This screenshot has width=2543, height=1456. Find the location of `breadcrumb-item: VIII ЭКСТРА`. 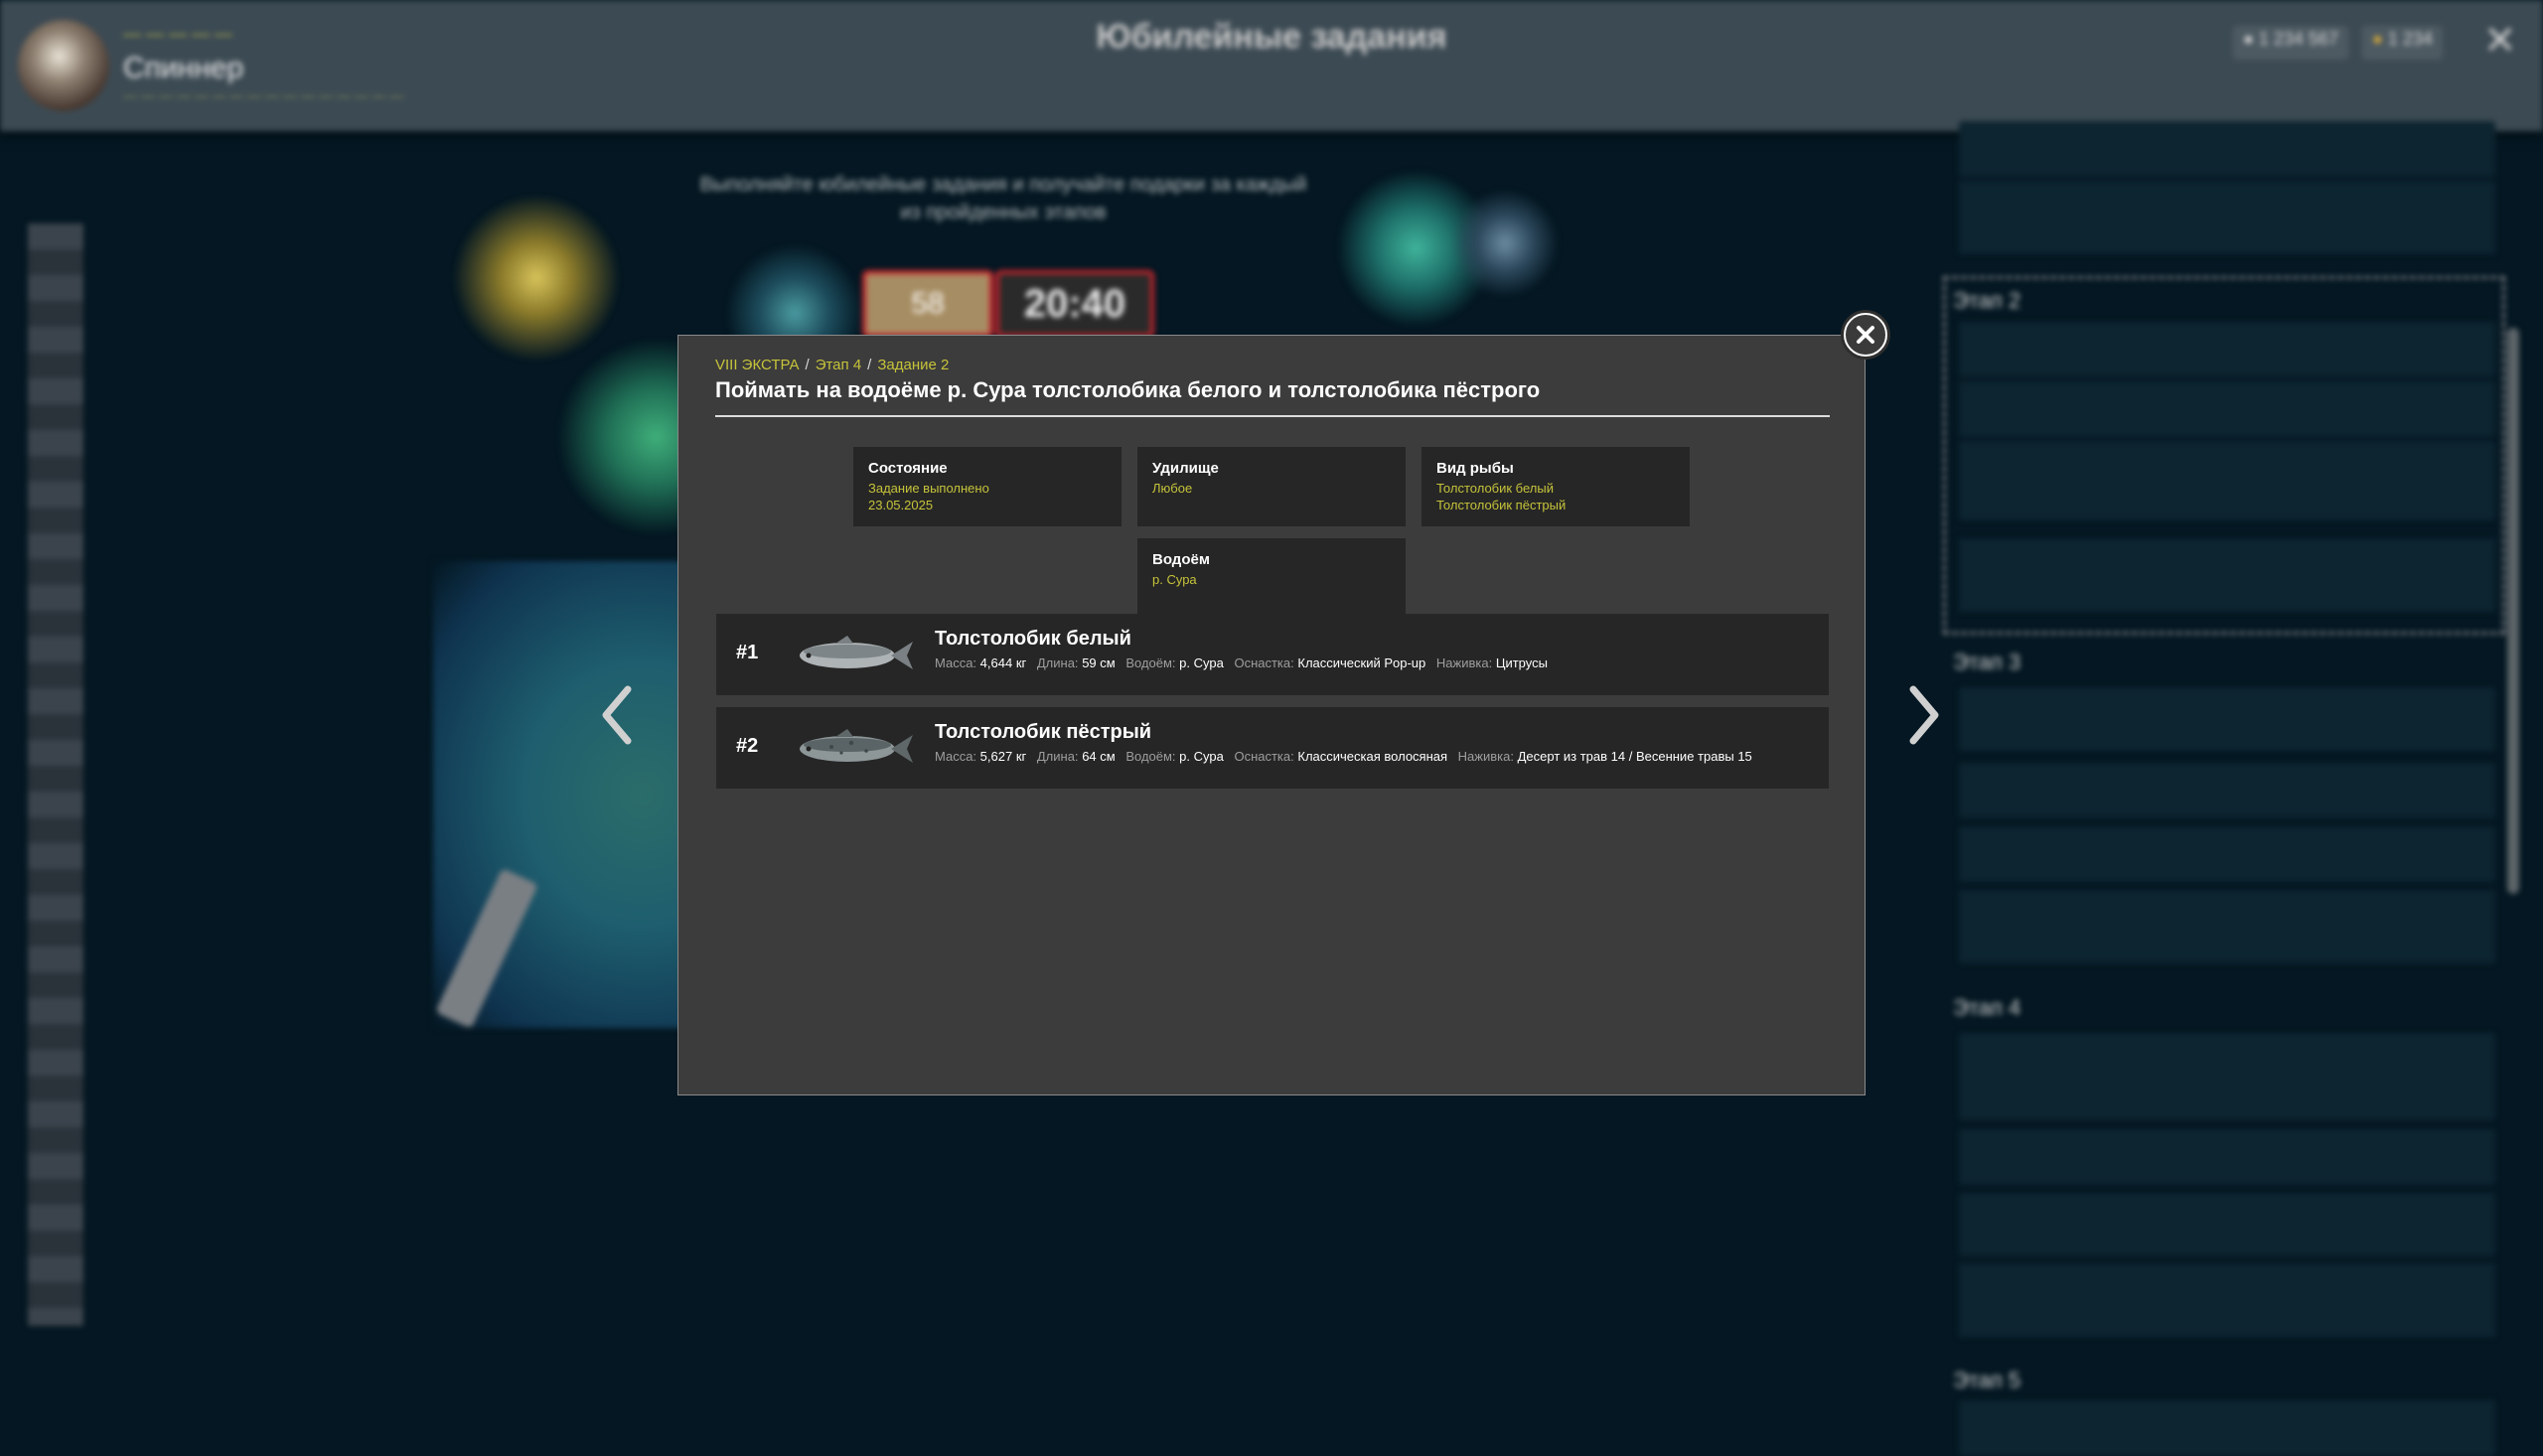

breadcrumb-item: VIII ЭКСТРА is located at coordinates (757, 365).